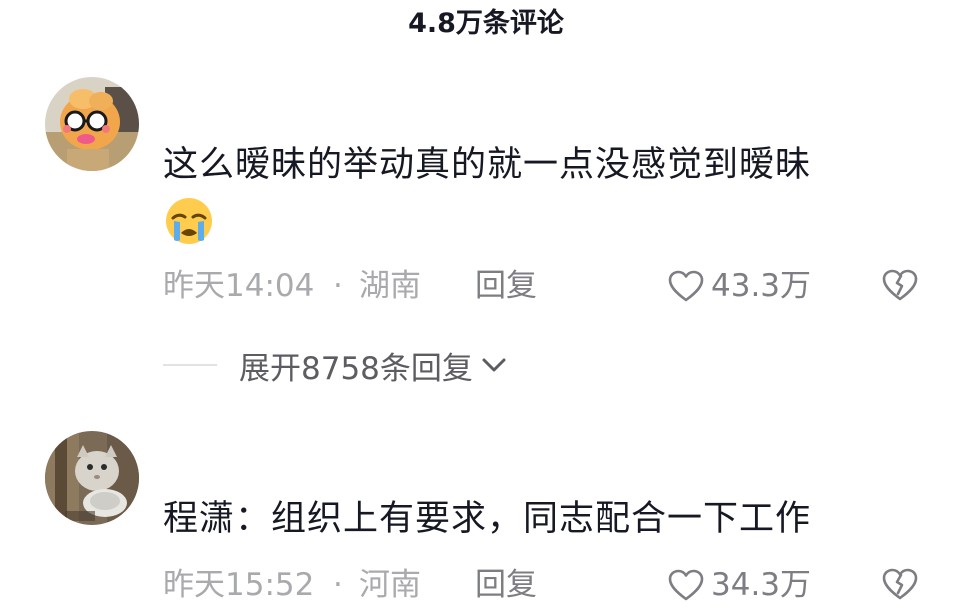 Image resolution: width=972 pixels, height=611 pixels. What do you see at coordinates (486, 23) in the screenshot?
I see `comments-count-title: 4.8万条评论` at bounding box center [486, 23].